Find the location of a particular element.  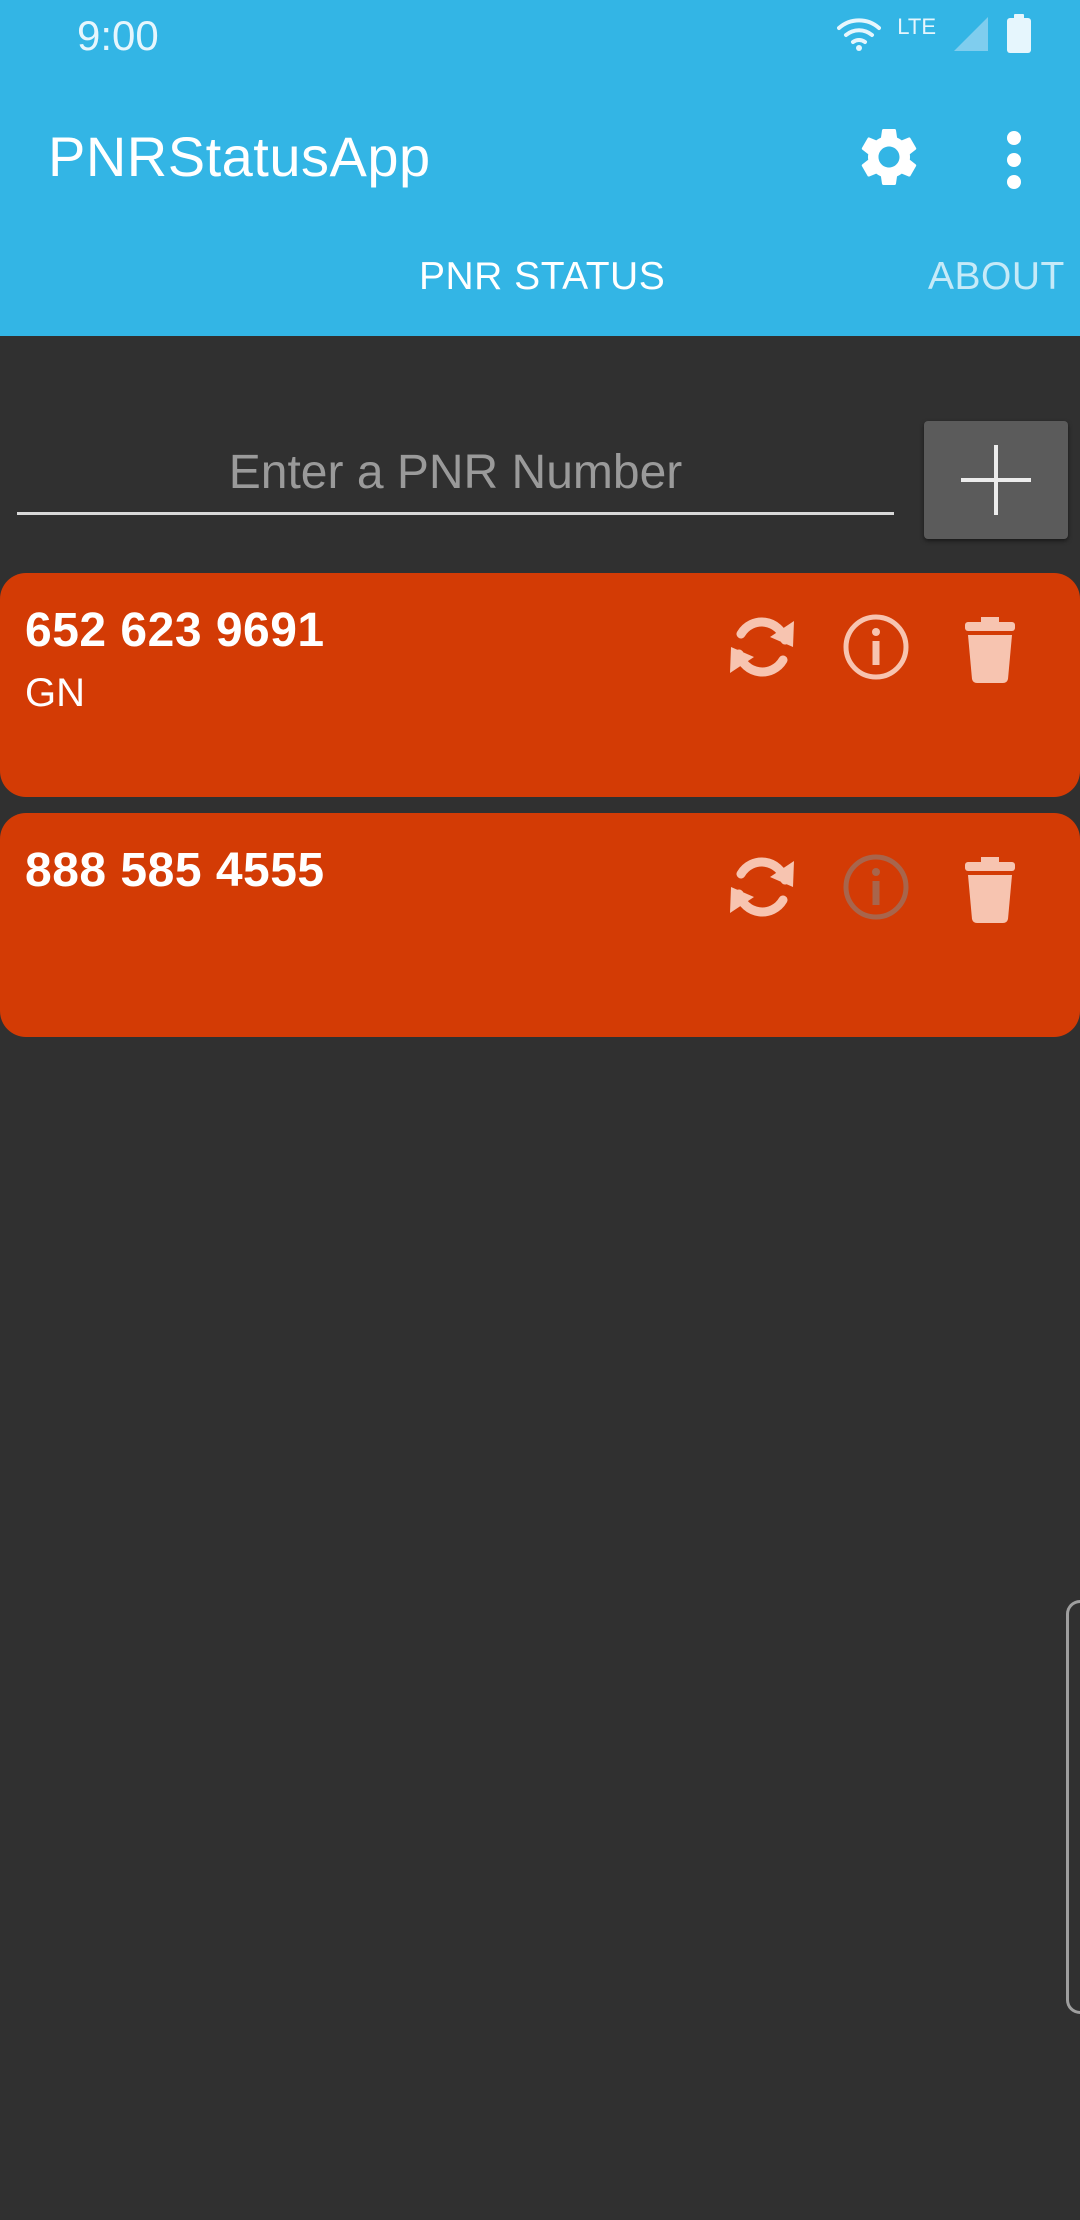

tab-pnr-status: PNR STATUS is located at coordinates (542, 277).